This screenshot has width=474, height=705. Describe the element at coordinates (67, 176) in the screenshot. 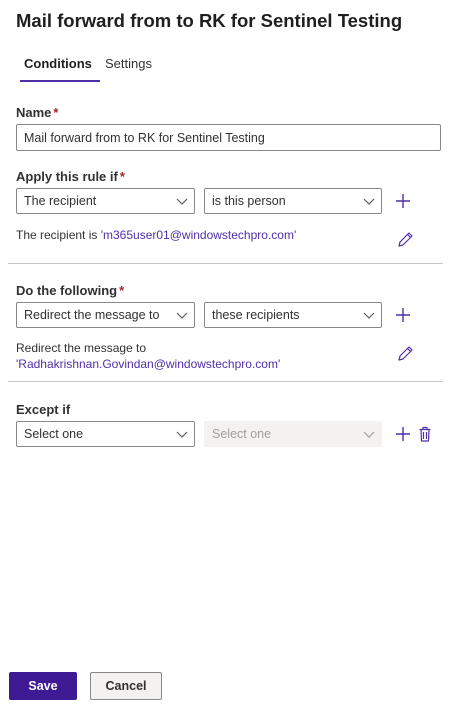

I see `apply-rule-label-text: Apply this rule if` at that location.